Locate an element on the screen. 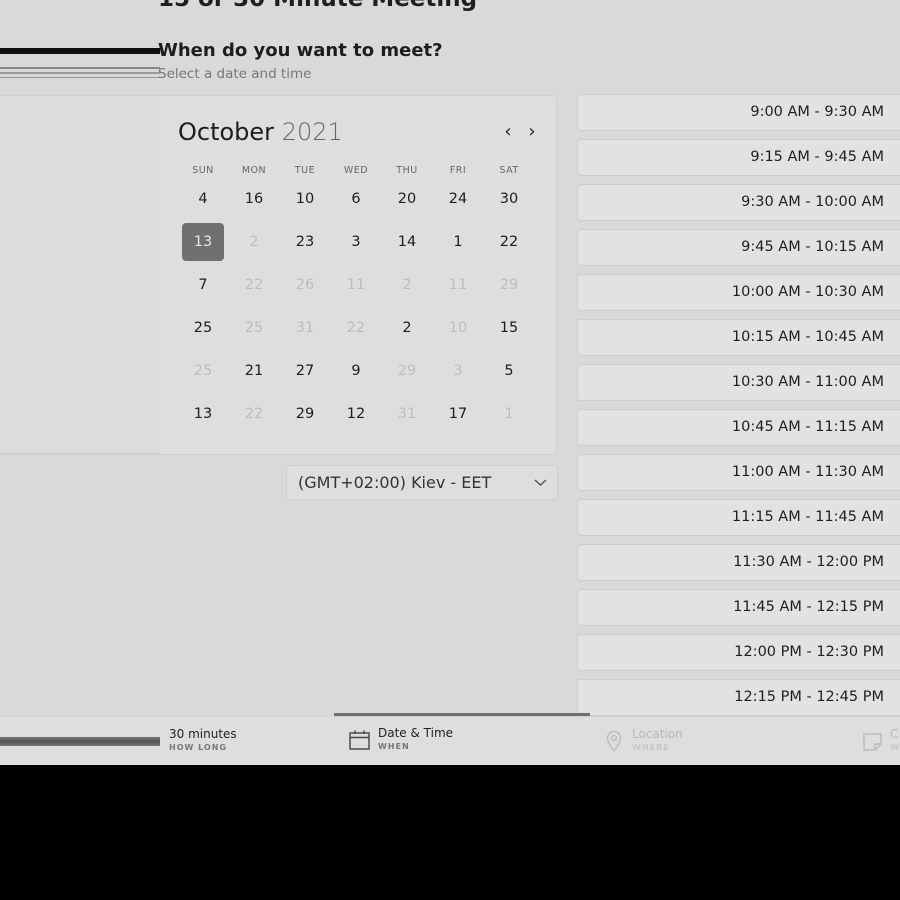 The width and height of the screenshot is (900, 900). calendar-icon is located at coordinates (359, 742).